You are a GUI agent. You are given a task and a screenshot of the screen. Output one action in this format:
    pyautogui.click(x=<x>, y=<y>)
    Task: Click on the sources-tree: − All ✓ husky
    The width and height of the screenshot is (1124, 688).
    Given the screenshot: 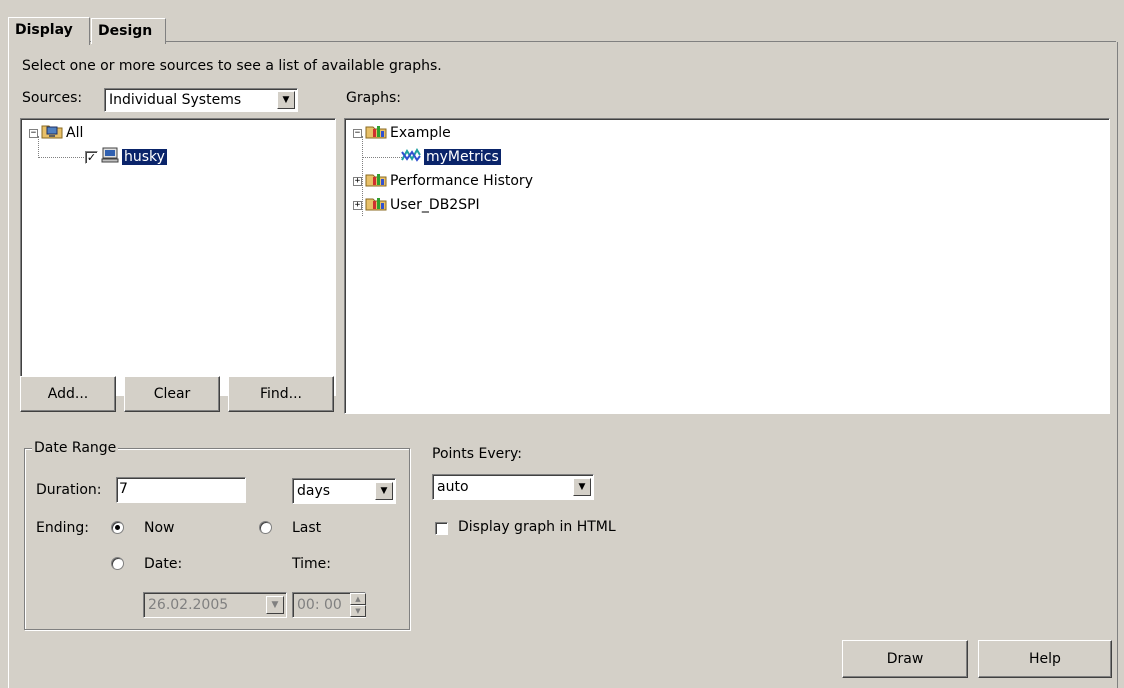 What is the action you would take?
    pyautogui.click(x=178, y=257)
    